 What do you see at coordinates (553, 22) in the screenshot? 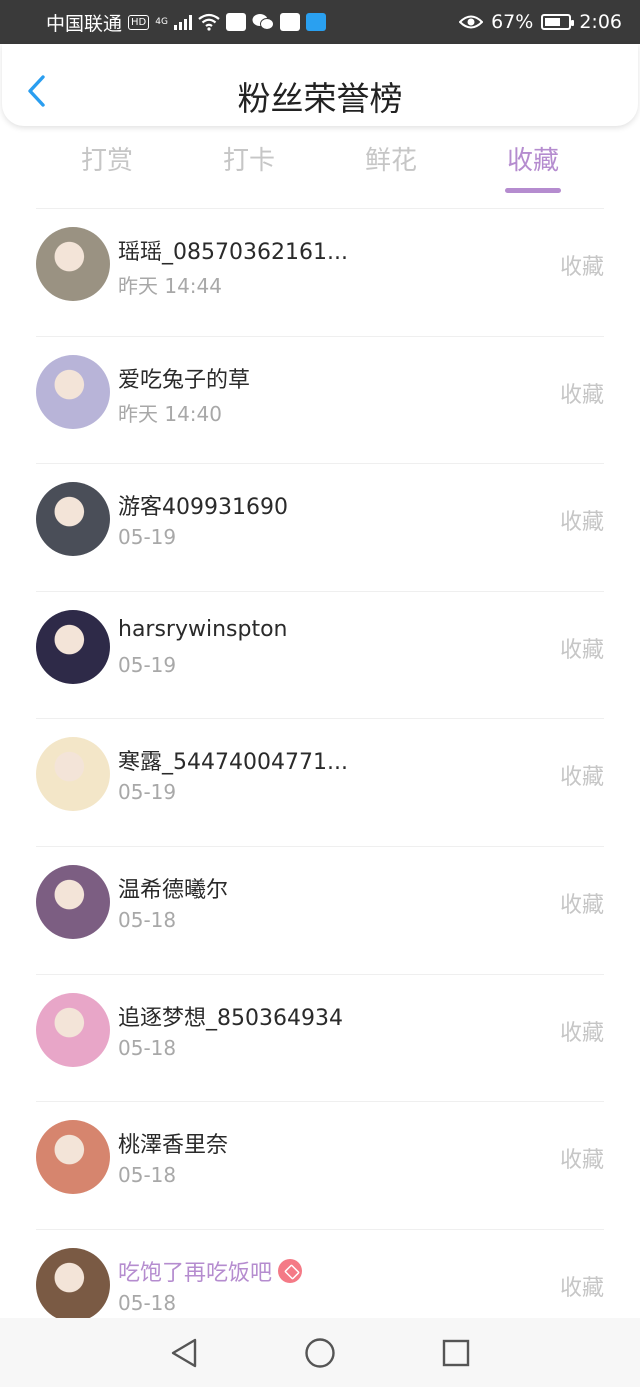
I see `battery-fill` at bounding box center [553, 22].